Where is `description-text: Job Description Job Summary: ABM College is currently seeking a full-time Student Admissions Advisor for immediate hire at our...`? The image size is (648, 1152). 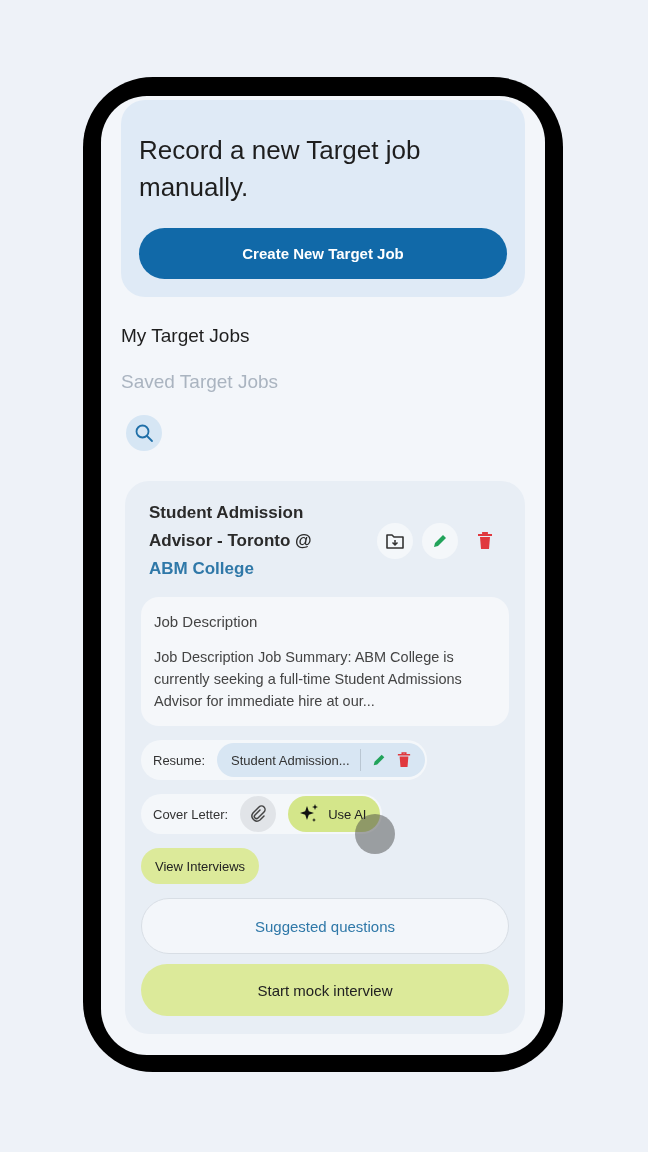 description-text: Job Description Job Summary: ABM College is currently seeking a full-time Student Admissions Advisor for immediate hire at our... is located at coordinates (308, 679).